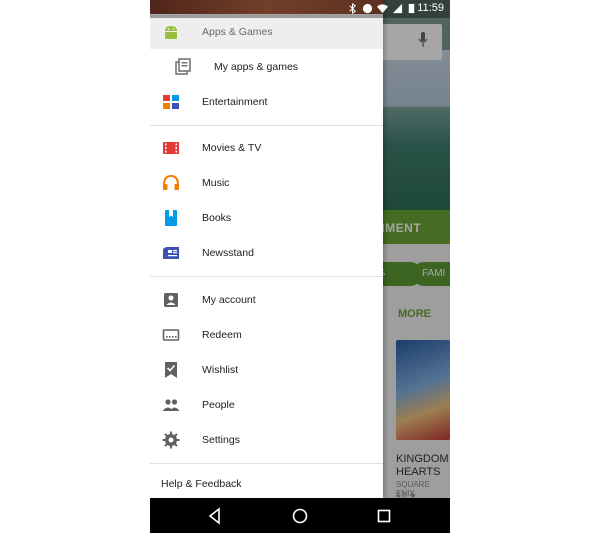 This screenshot has width=600, height=533. Describe the element at coordinates (266, 253) in the screenshot. I see `drawer-item-newsstand: Newsstand` at that location.